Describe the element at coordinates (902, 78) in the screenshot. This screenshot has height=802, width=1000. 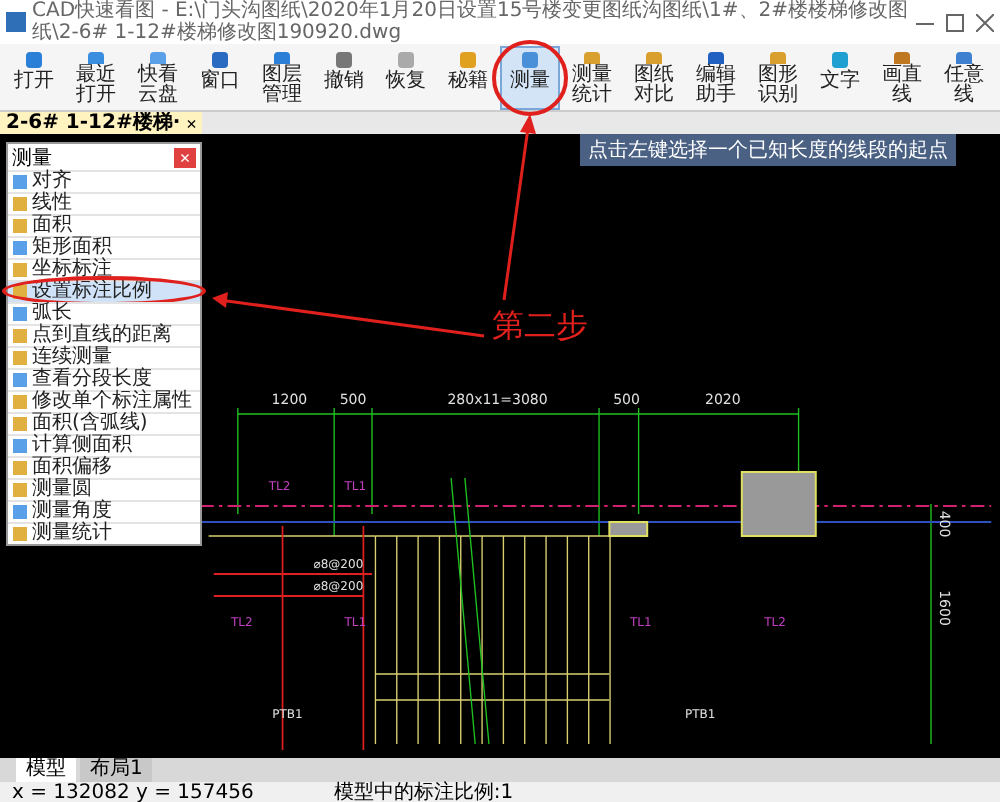
I see `toolbar-button: 画直线` at that location.